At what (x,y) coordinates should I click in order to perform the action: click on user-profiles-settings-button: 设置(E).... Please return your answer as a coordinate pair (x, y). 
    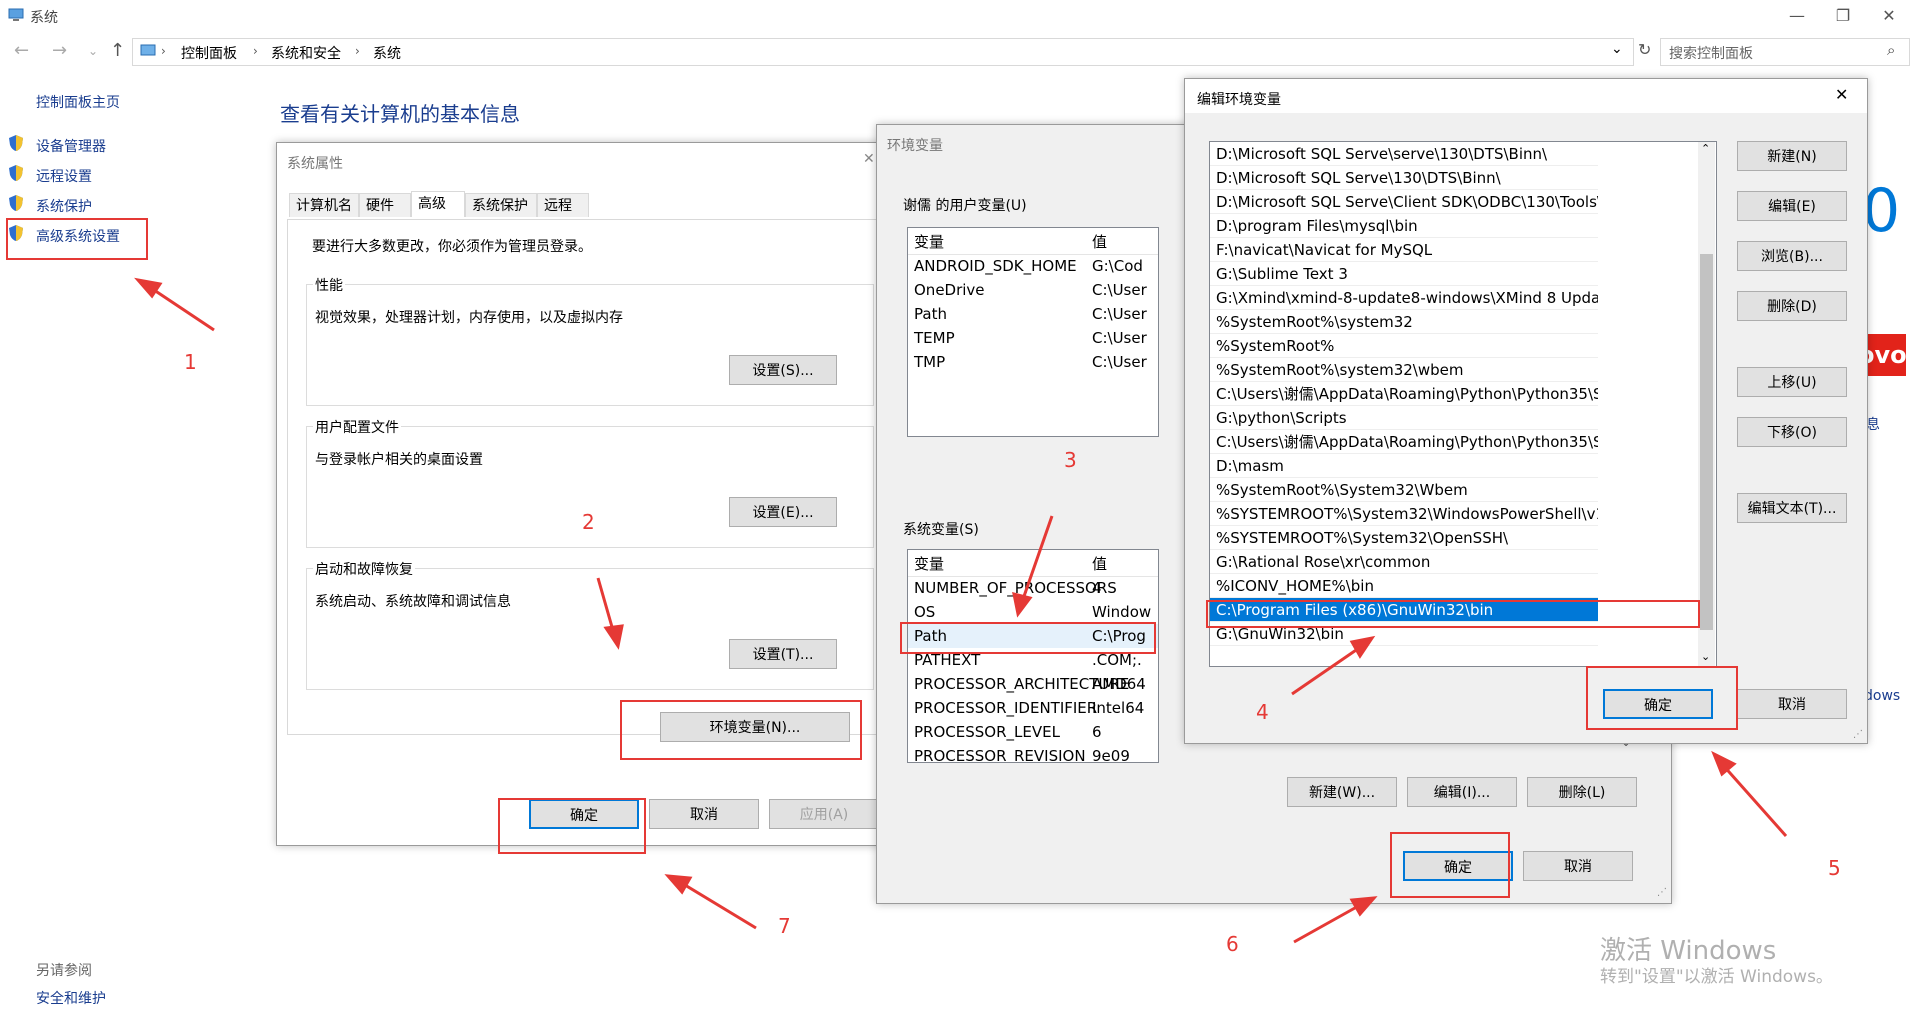
    Looking at the image, I should click on (783, 512).